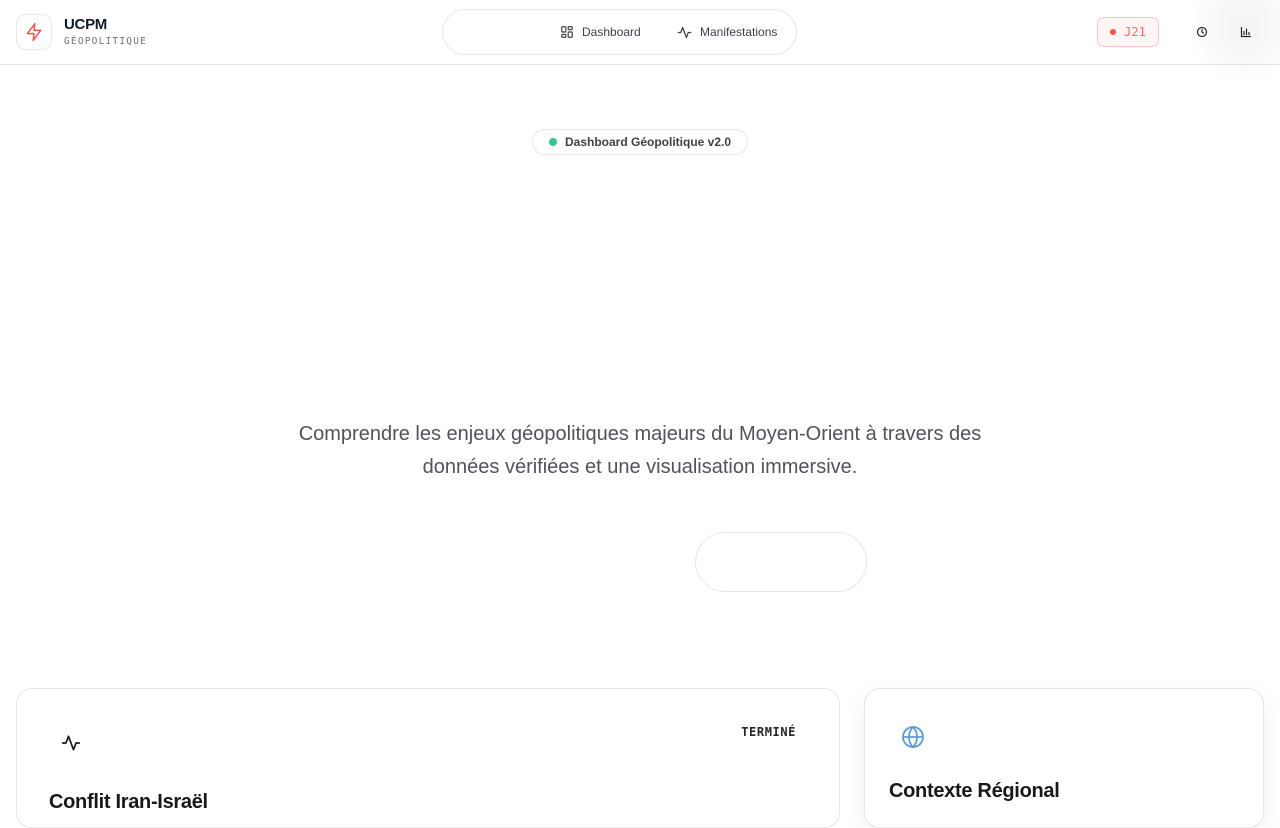 This screenshot has height=828, width=1280. What do you see at coordinates (106, 41) in the screenshot?
I see `brand-subtitle: GÉOPOLITIQUE` at bounding box center [106, 41].